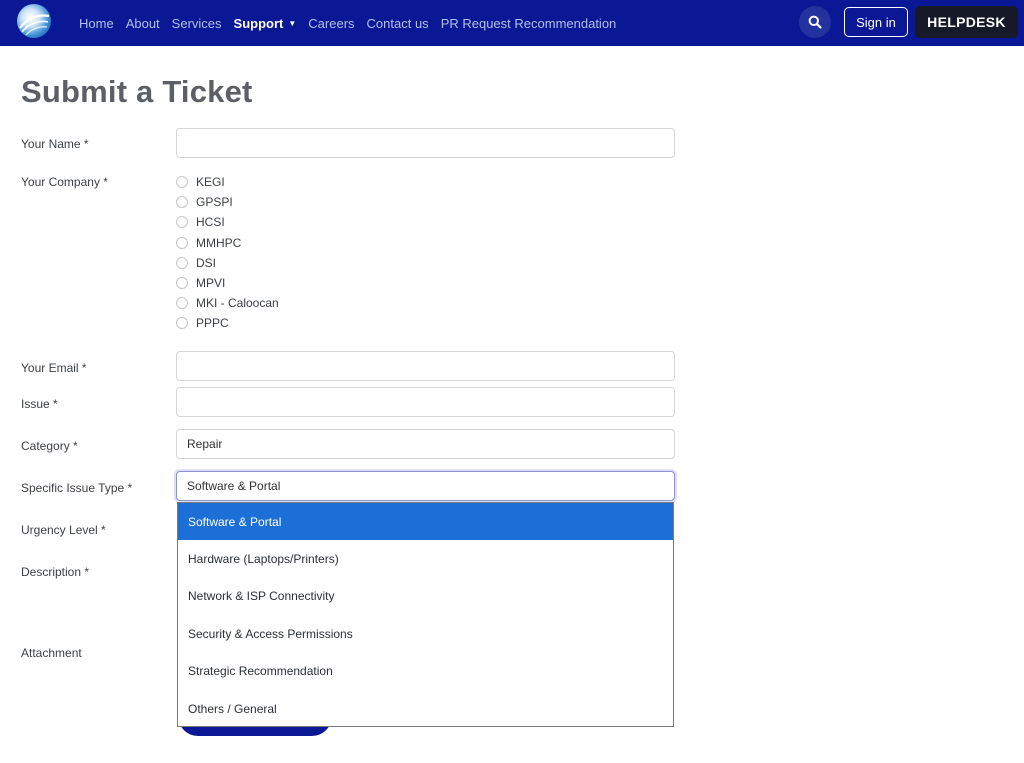 The height and width of the screenshot is (763, 1024). What do you see at coordinates (219, 242) in the screenshot?
I see `radio-label: MMHPC` at bounding box center [219, 242].